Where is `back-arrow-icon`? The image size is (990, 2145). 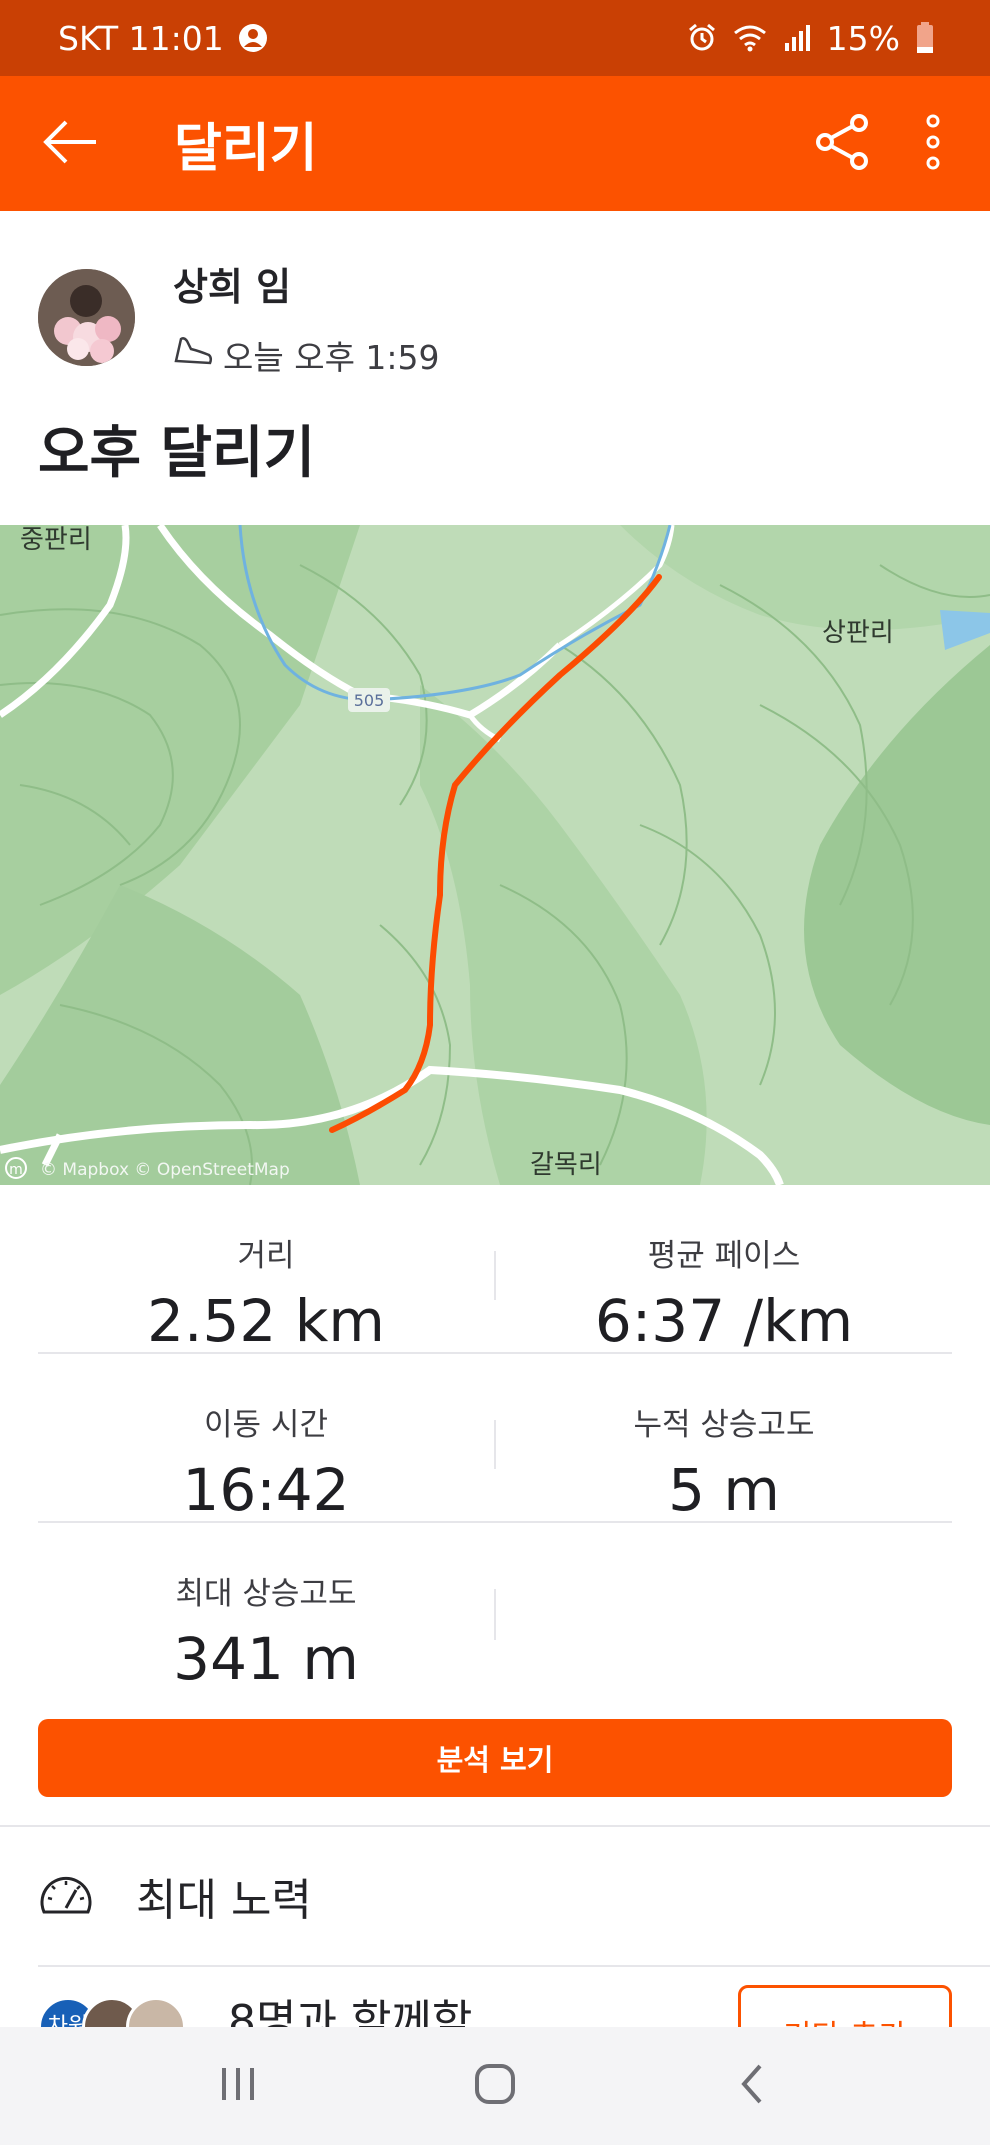 back-arrow-icon is located at coordinates (70, 144).